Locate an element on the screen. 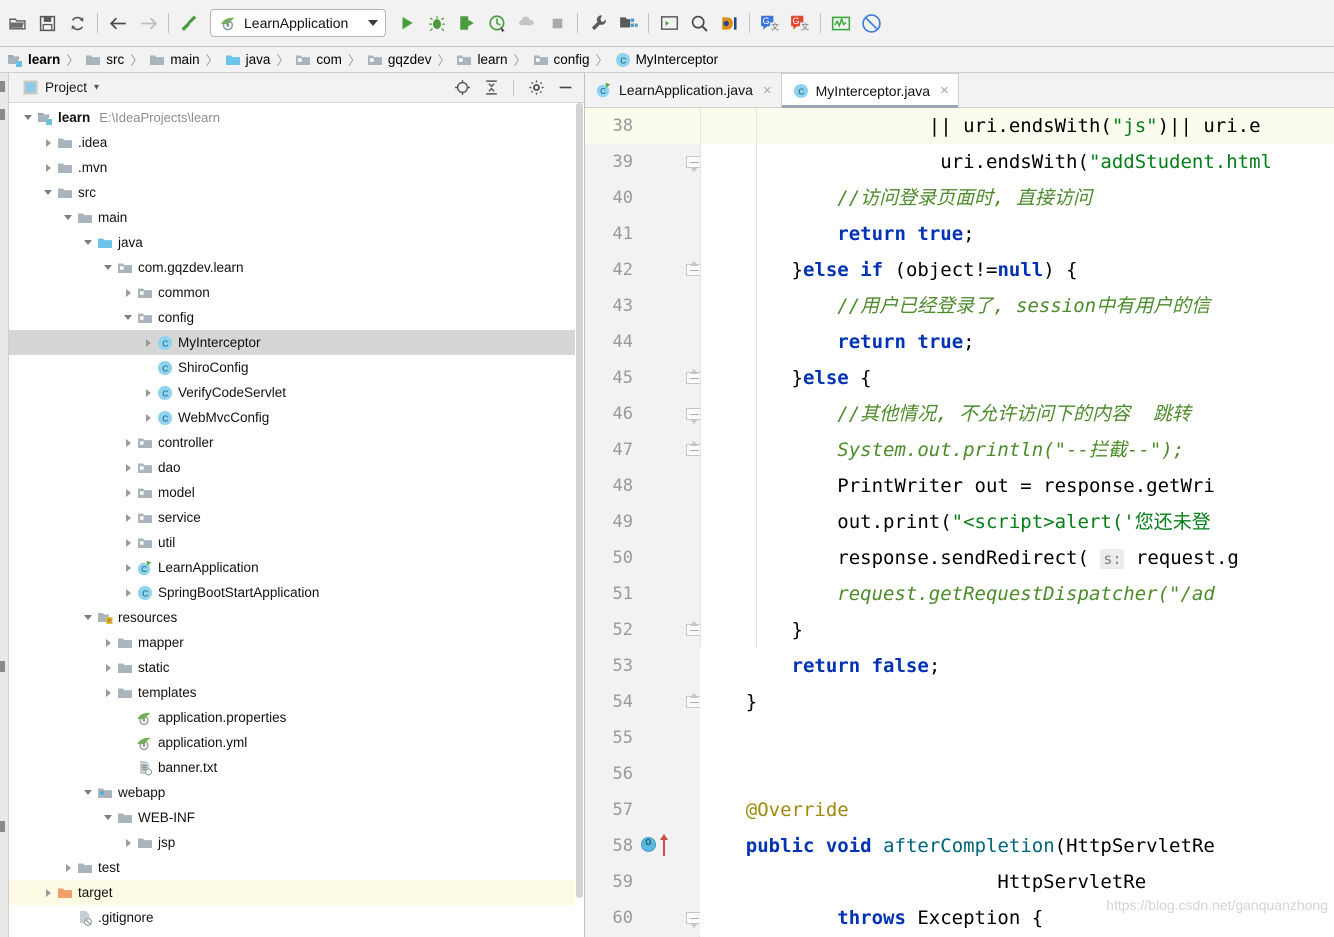  code-line: PrintWriter out = response.getWri is located at coordinates (1017, 486).